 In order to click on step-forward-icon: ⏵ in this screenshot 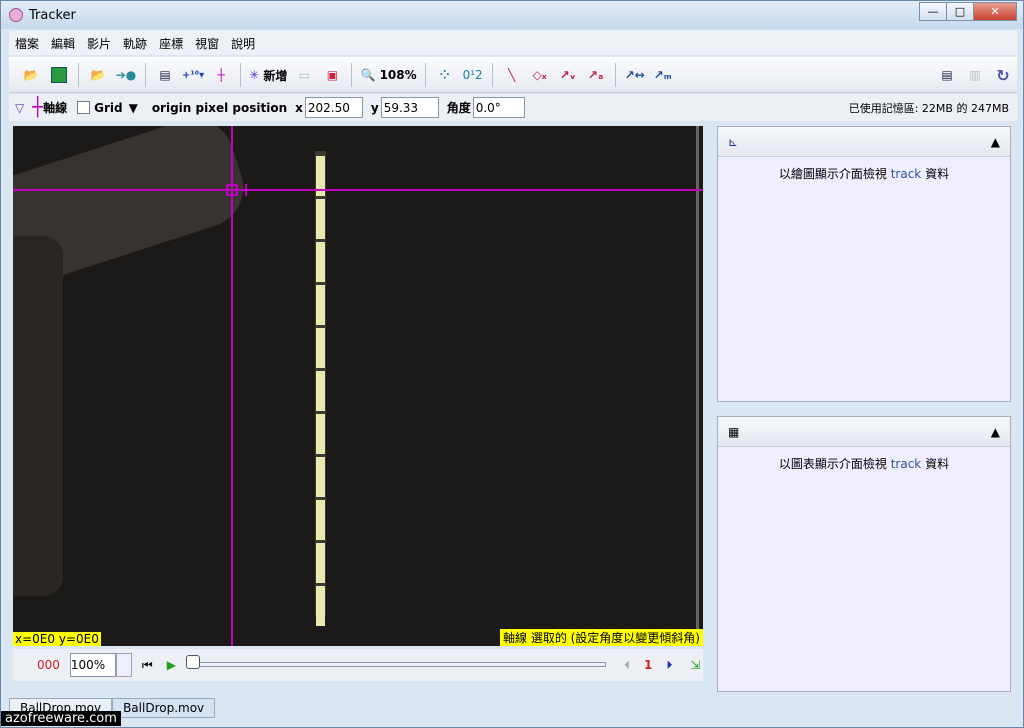, I will do `click(669, 665)`.